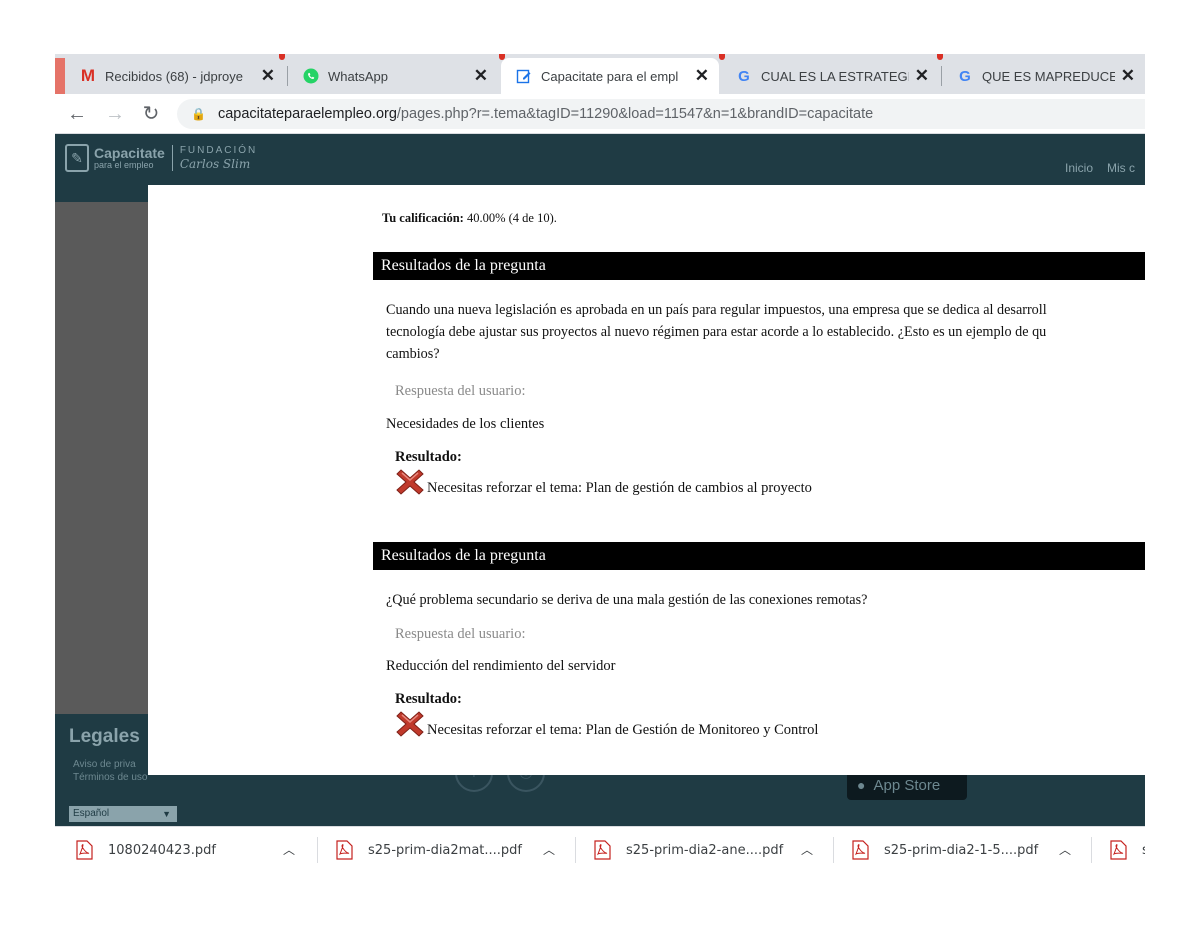 This screenshot has height=927, width=1200. Describe the element at coordinates (861, 785) in the screenshot. I see `apple-icon: ●` at that location.